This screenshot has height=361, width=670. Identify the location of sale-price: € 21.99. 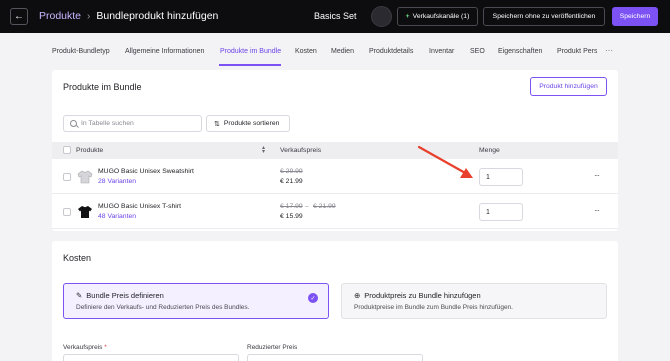
(291, 181).